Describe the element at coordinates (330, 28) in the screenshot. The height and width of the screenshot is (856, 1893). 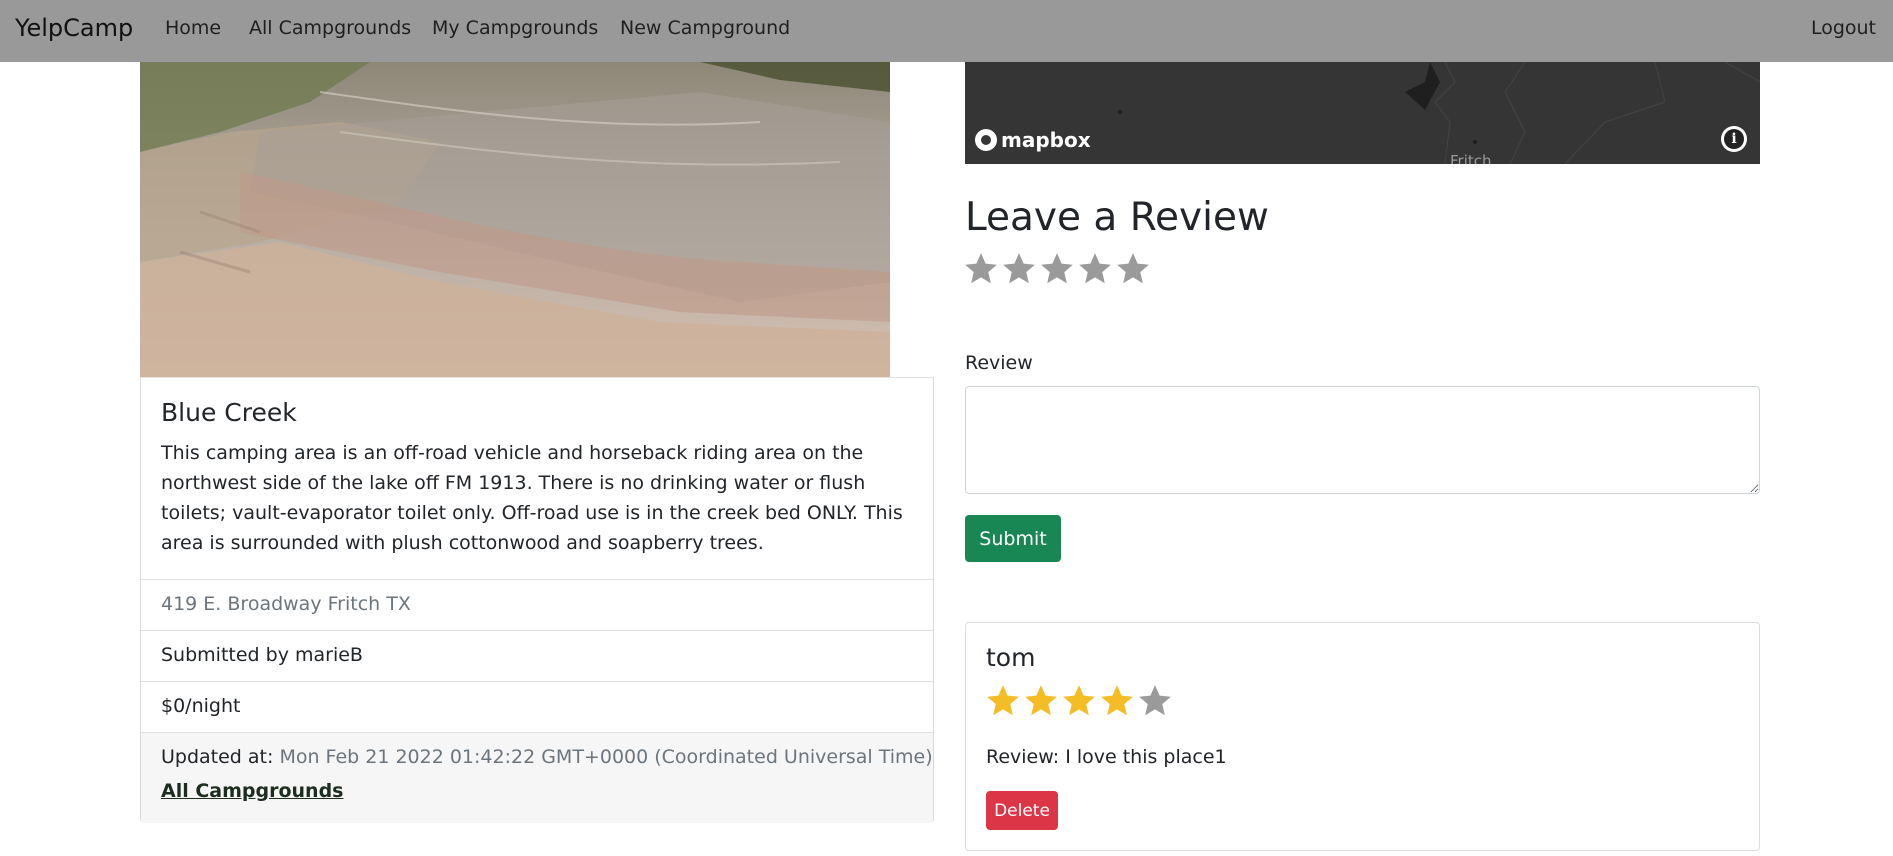
I see `nav-link-all-campgrounds: All Campgrounds` at that location.